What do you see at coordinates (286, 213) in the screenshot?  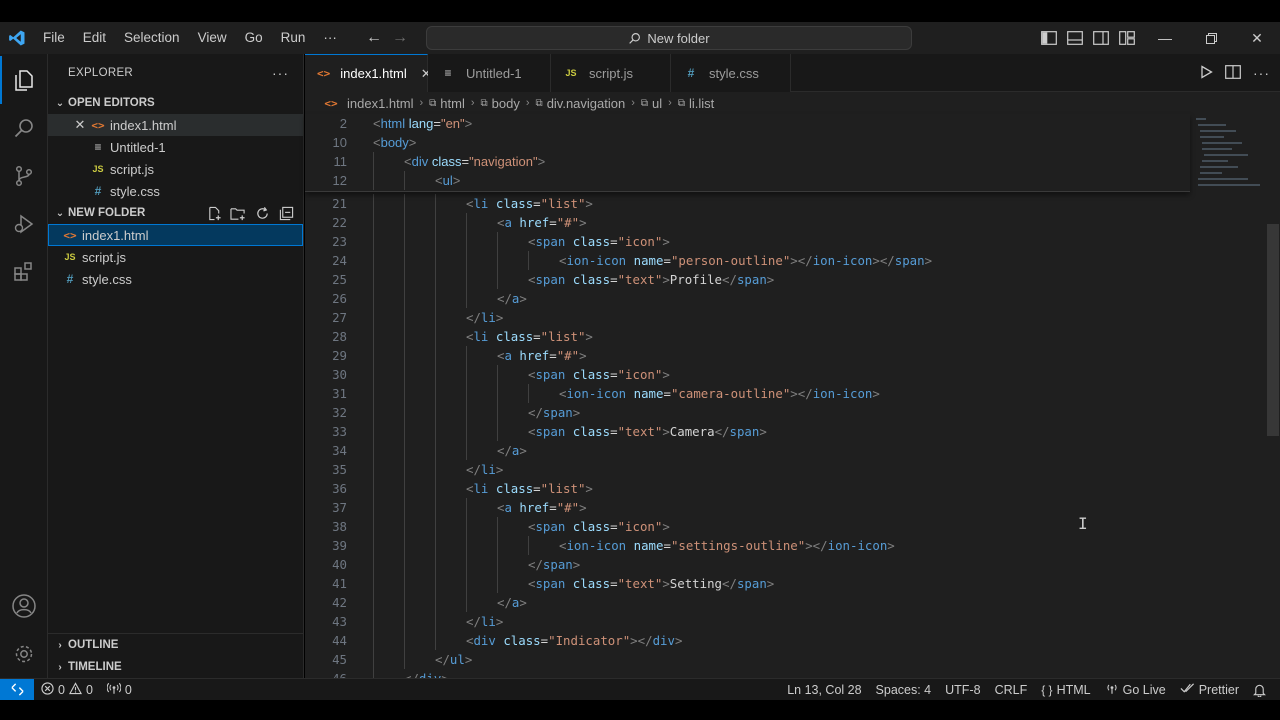 I see `collapse-all-icon` at bounding box center [286, 213].